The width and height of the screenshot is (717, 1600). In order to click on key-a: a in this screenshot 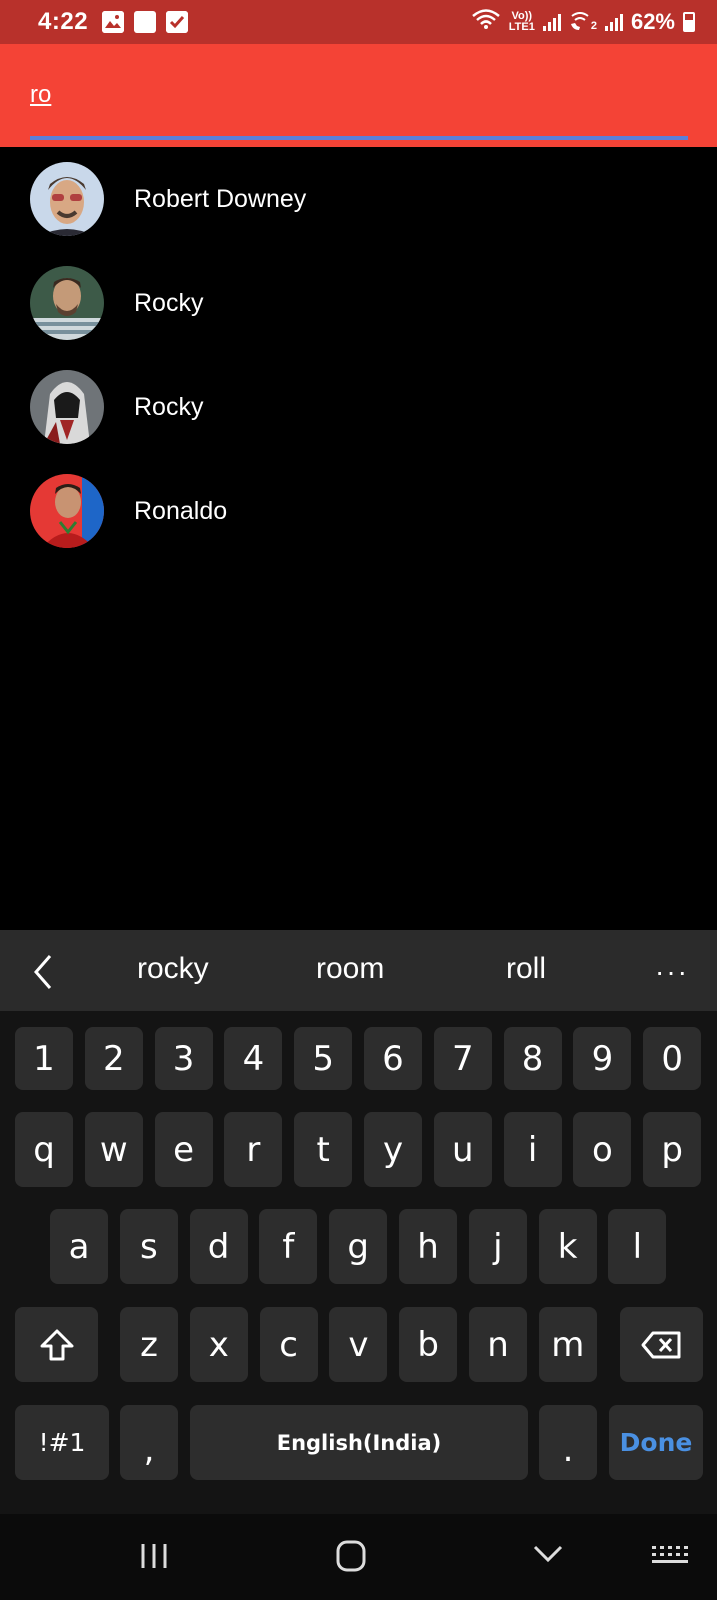, I will do `click(79, 1246)`.